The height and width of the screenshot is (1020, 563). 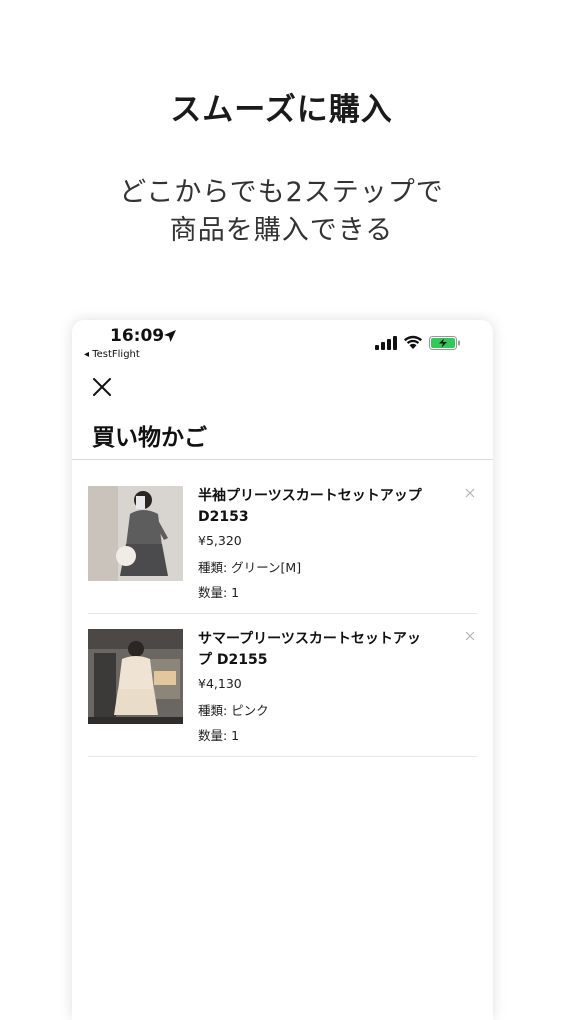 What do you see at coordinates (386, 343) in the screenshot?
I see `signal-icon` at bounding box center [386, 343].